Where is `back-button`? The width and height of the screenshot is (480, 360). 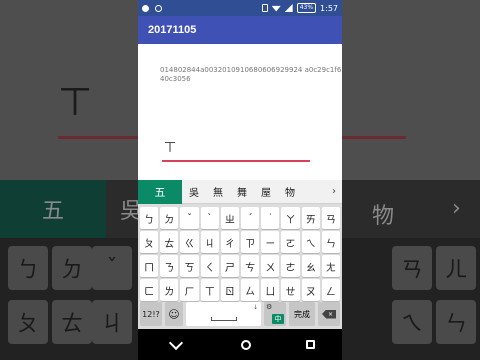 back-button is located at coordinates (176, 345).